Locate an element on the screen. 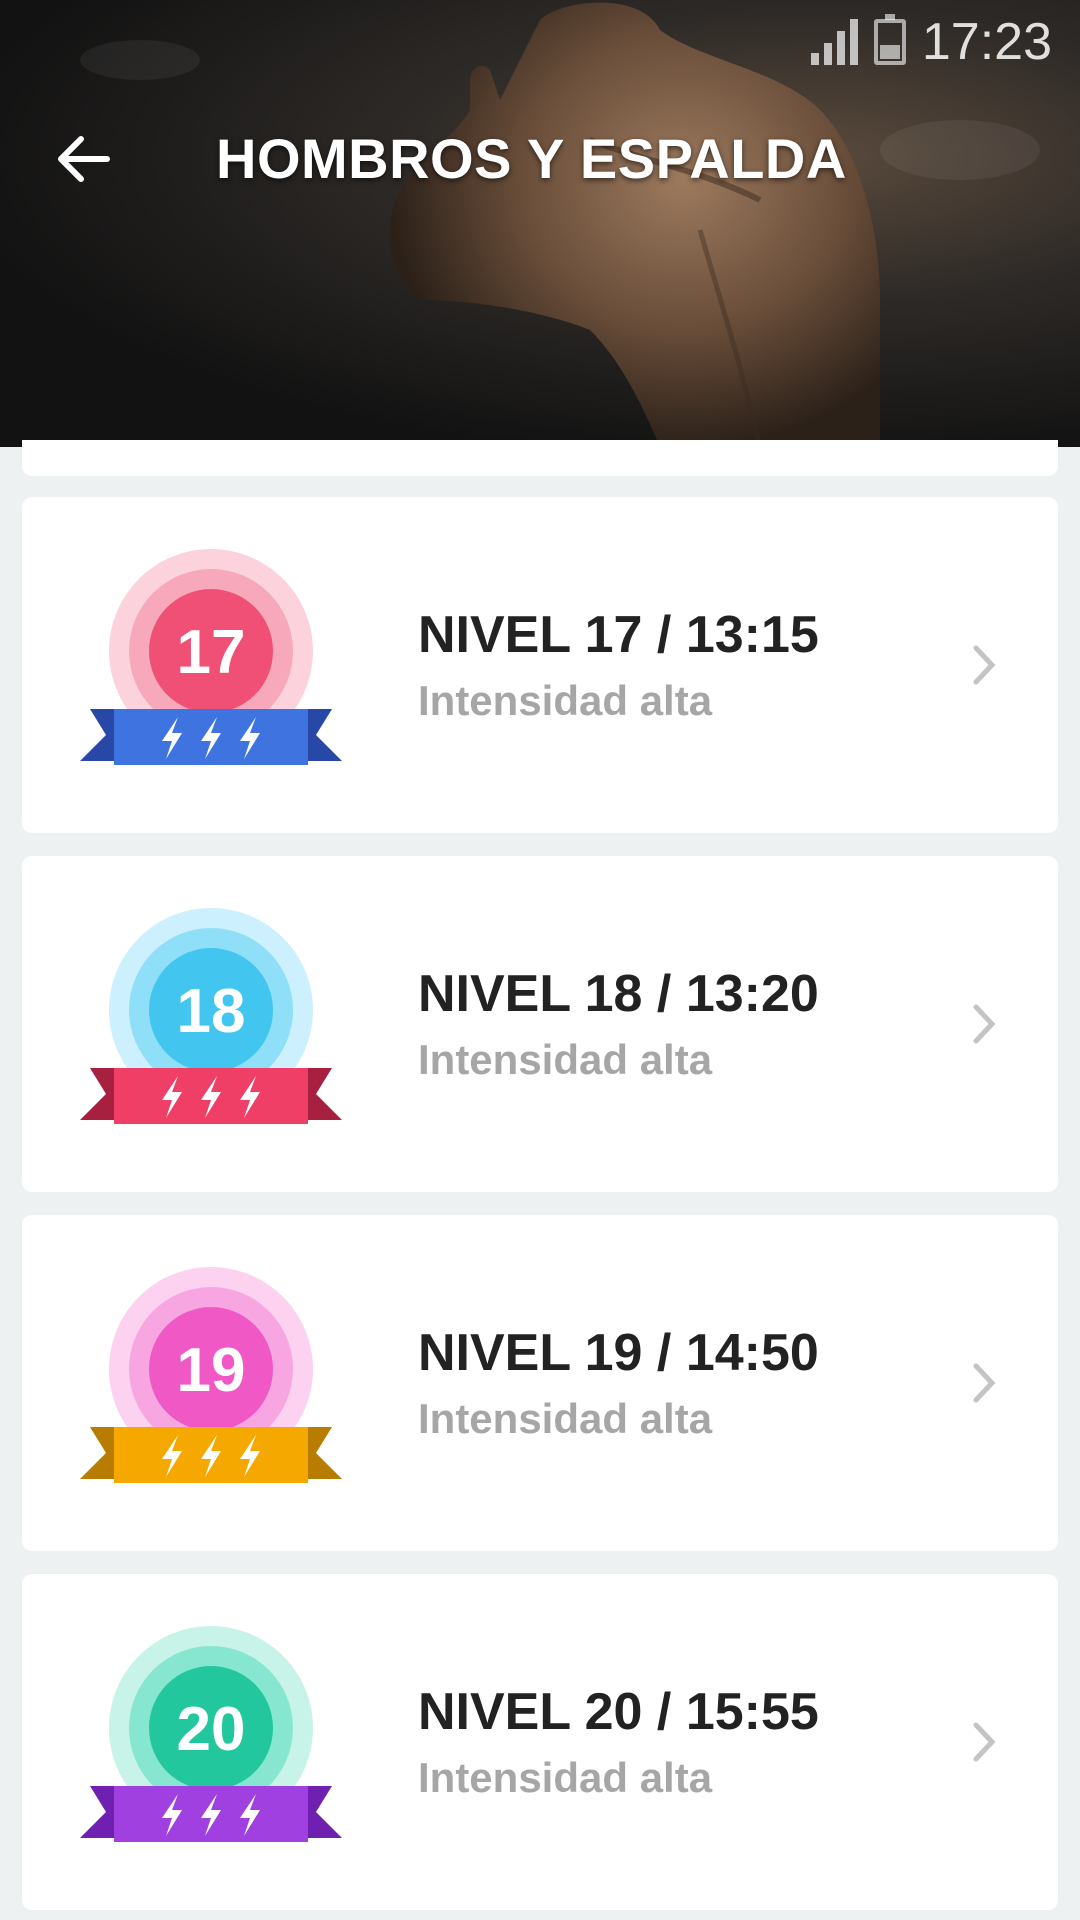 The image size is (1080, 1920). status-time: 17:23 is located at coordinates (986, 42).